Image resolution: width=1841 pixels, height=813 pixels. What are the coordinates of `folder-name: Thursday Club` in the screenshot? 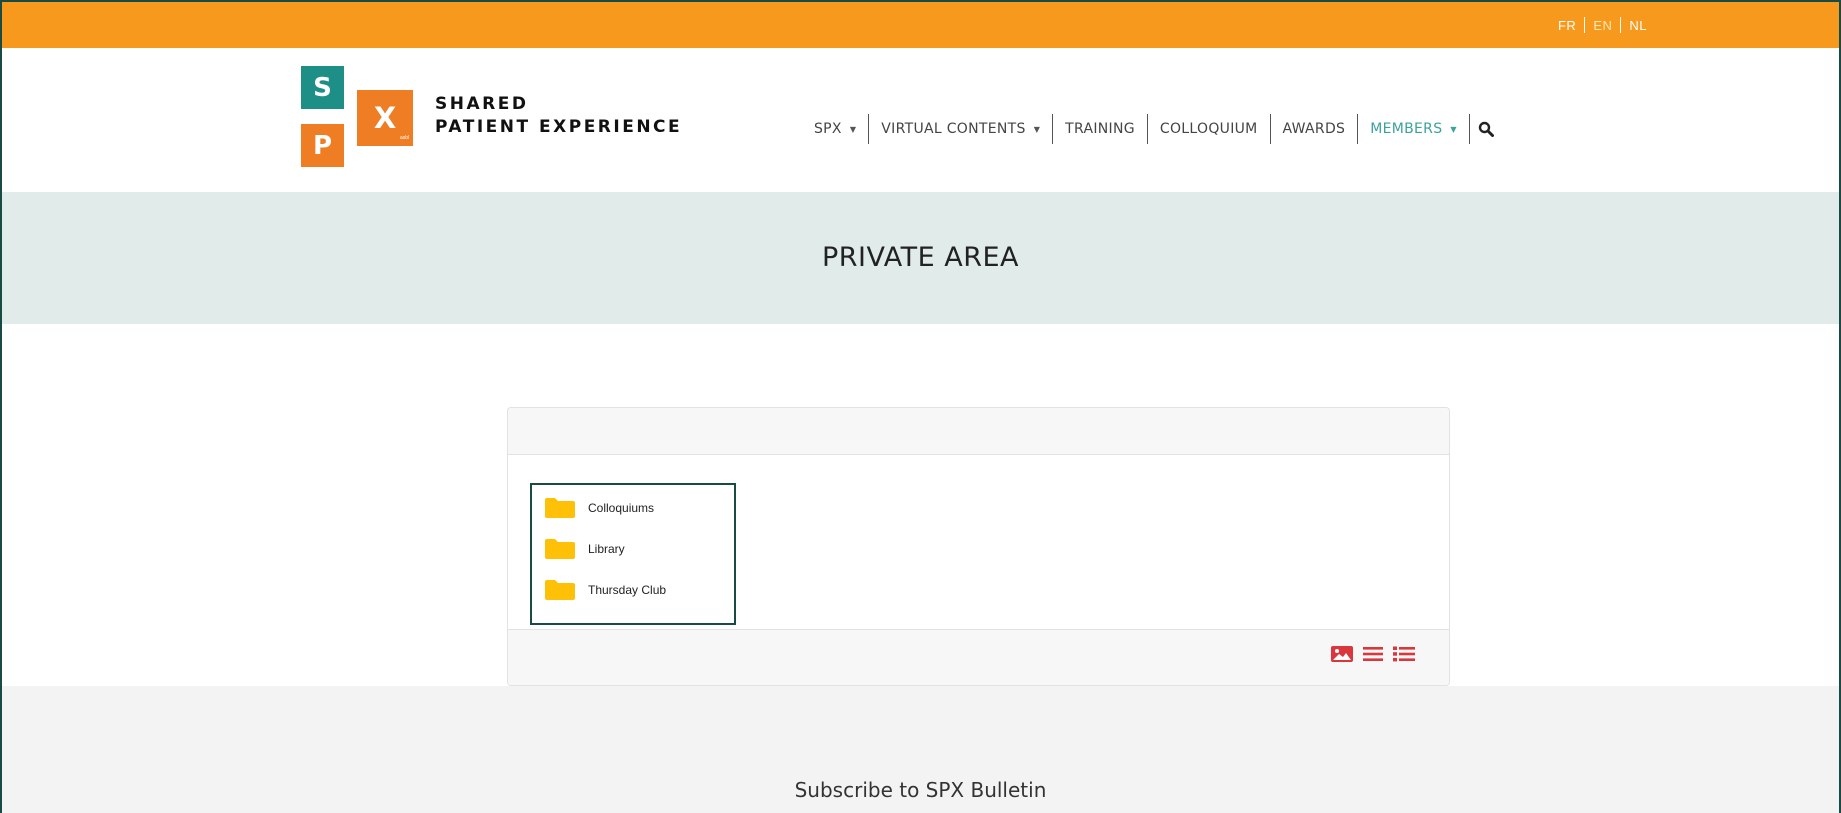 It's located at (627, 590).